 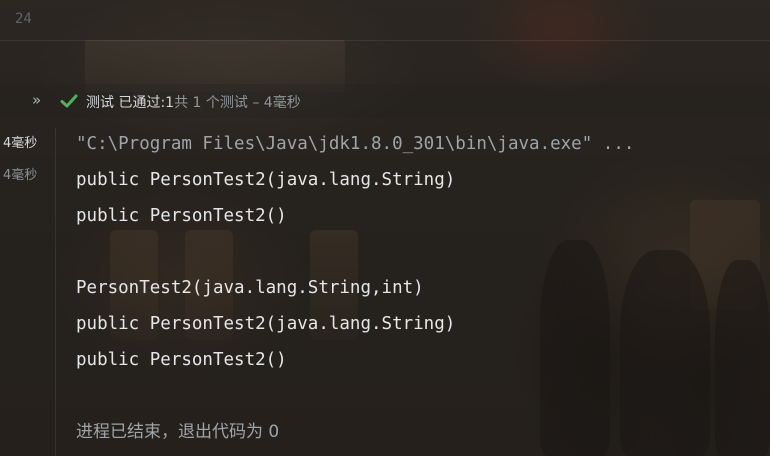 I want to click on test-status-text: 测试 已通过:1共 1 个测试 – 4毫秒, so click(x=193, y=102).